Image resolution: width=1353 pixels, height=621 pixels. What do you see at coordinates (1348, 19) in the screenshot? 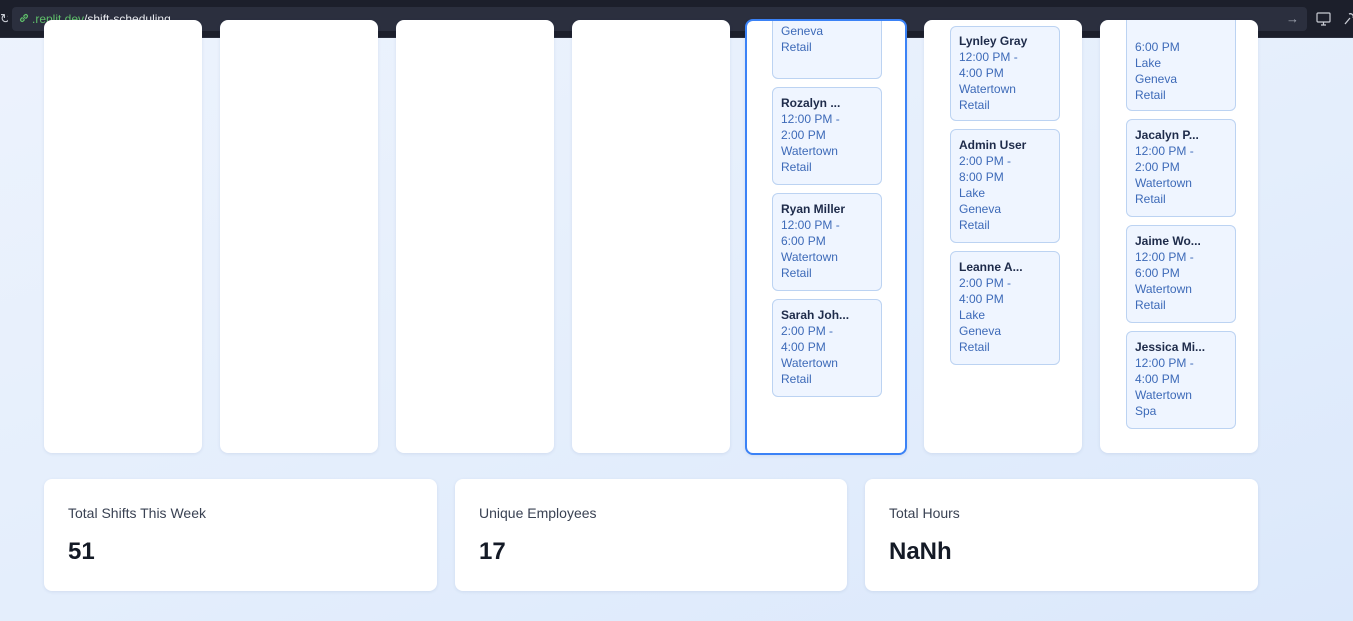
I see `wrench-icon` at bounding box center [1348, 19].